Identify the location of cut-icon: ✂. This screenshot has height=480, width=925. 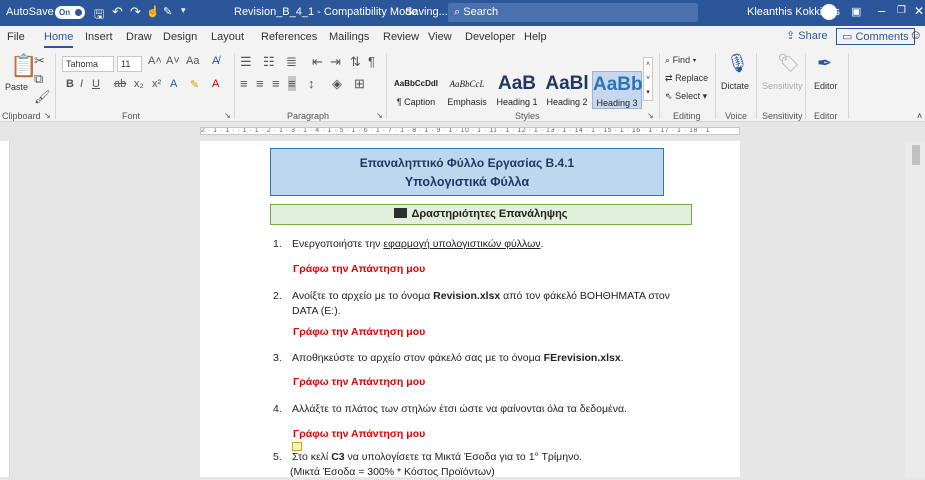
(39, 61).